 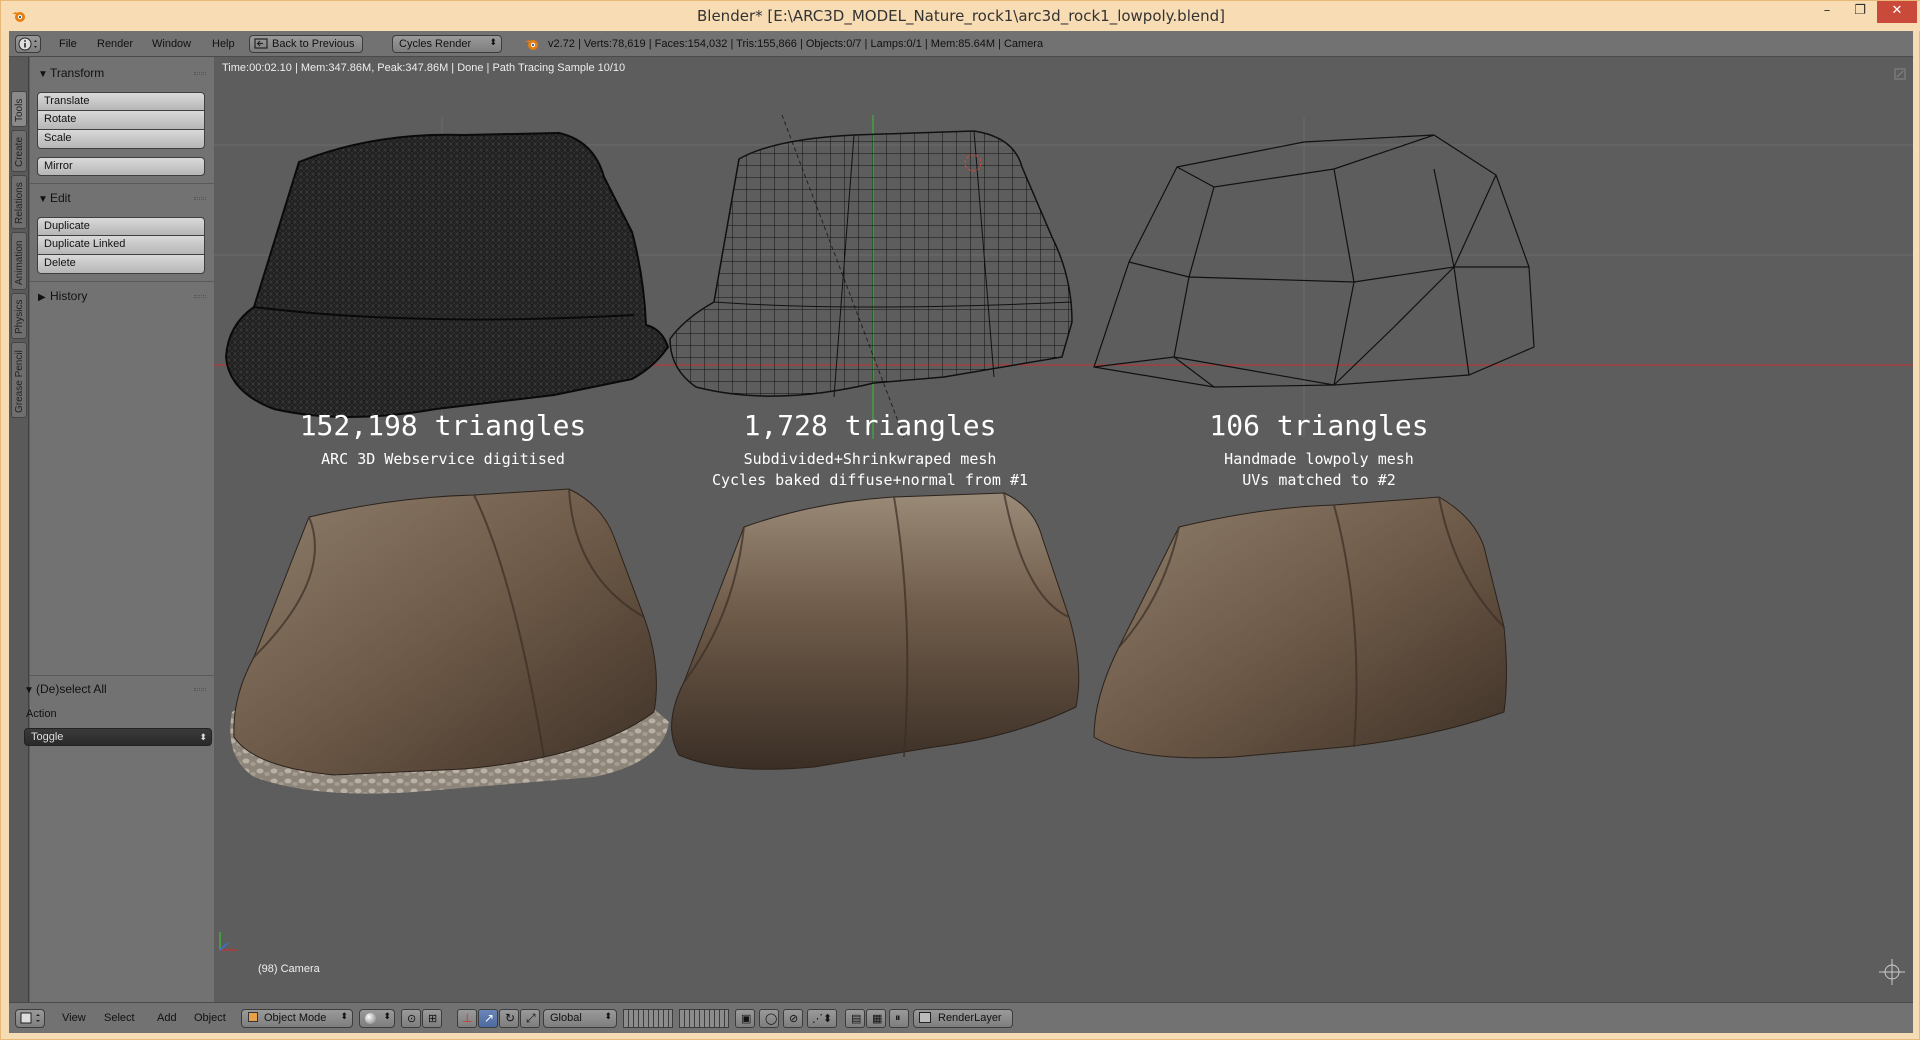 What do you see at coordinates (210, 1018) in the screenshot?
I see `menu-object: Object` at bounding box center [210, 1018].